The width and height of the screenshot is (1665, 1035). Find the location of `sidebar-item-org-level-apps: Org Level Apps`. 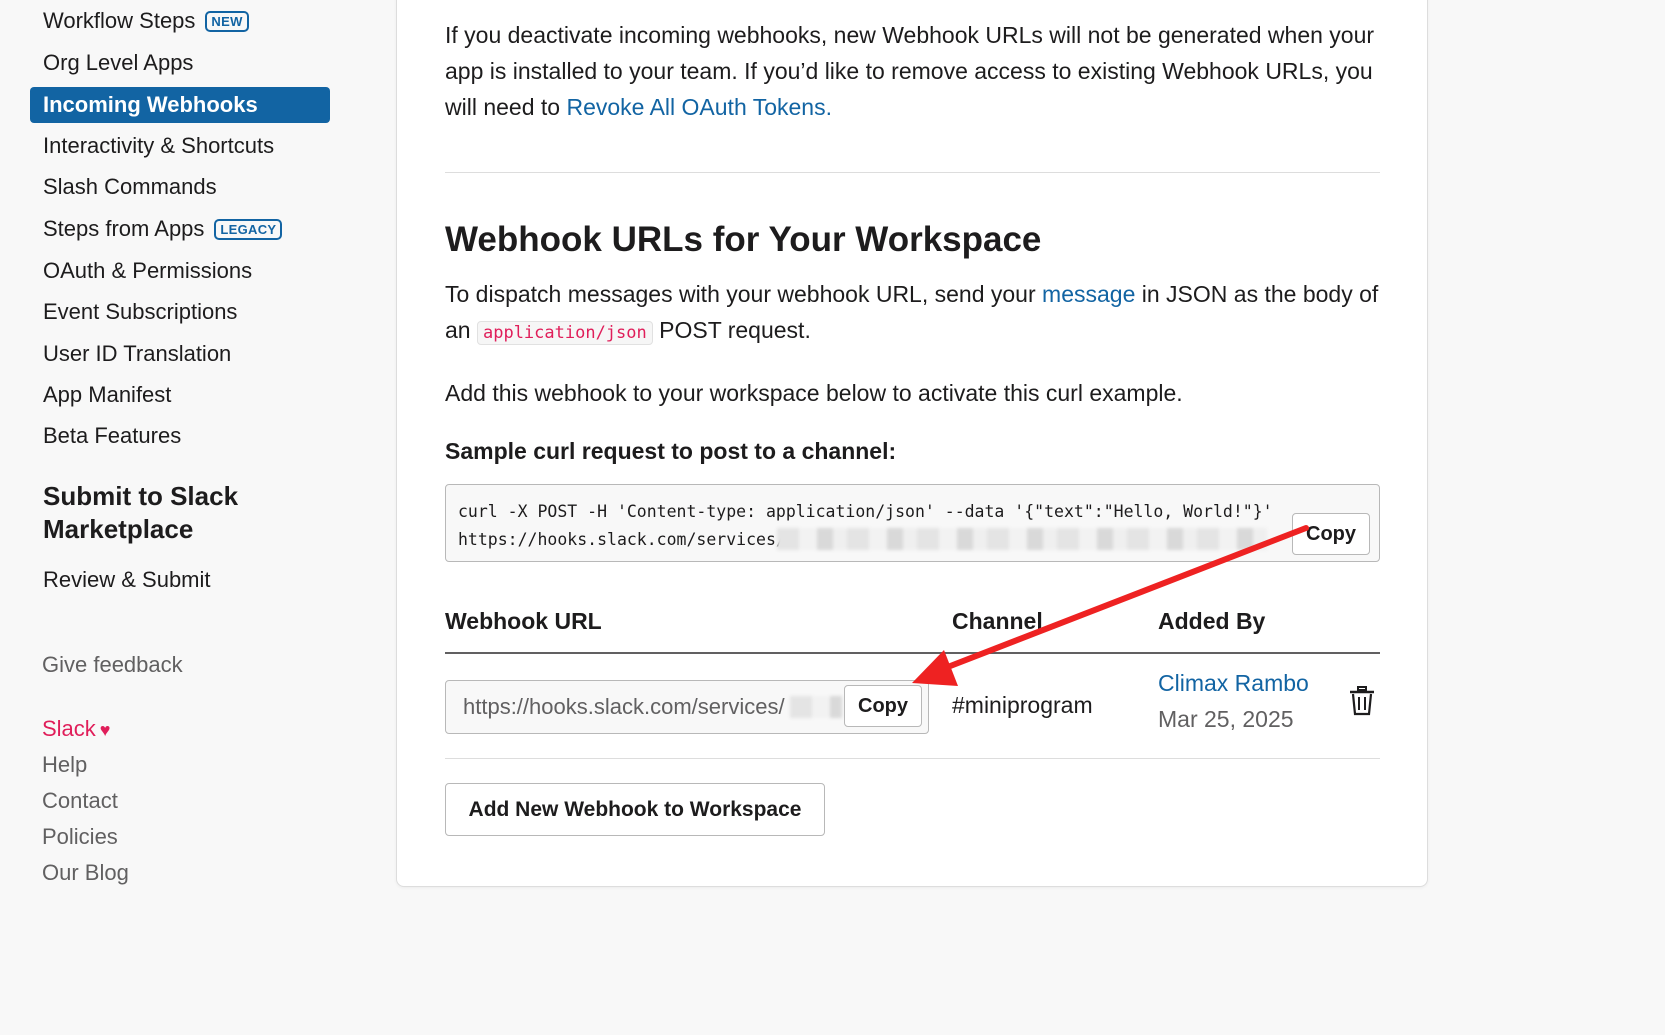

sidebar-item-org-level-apps: Org Level Apps is located at coordinates (180, 63).